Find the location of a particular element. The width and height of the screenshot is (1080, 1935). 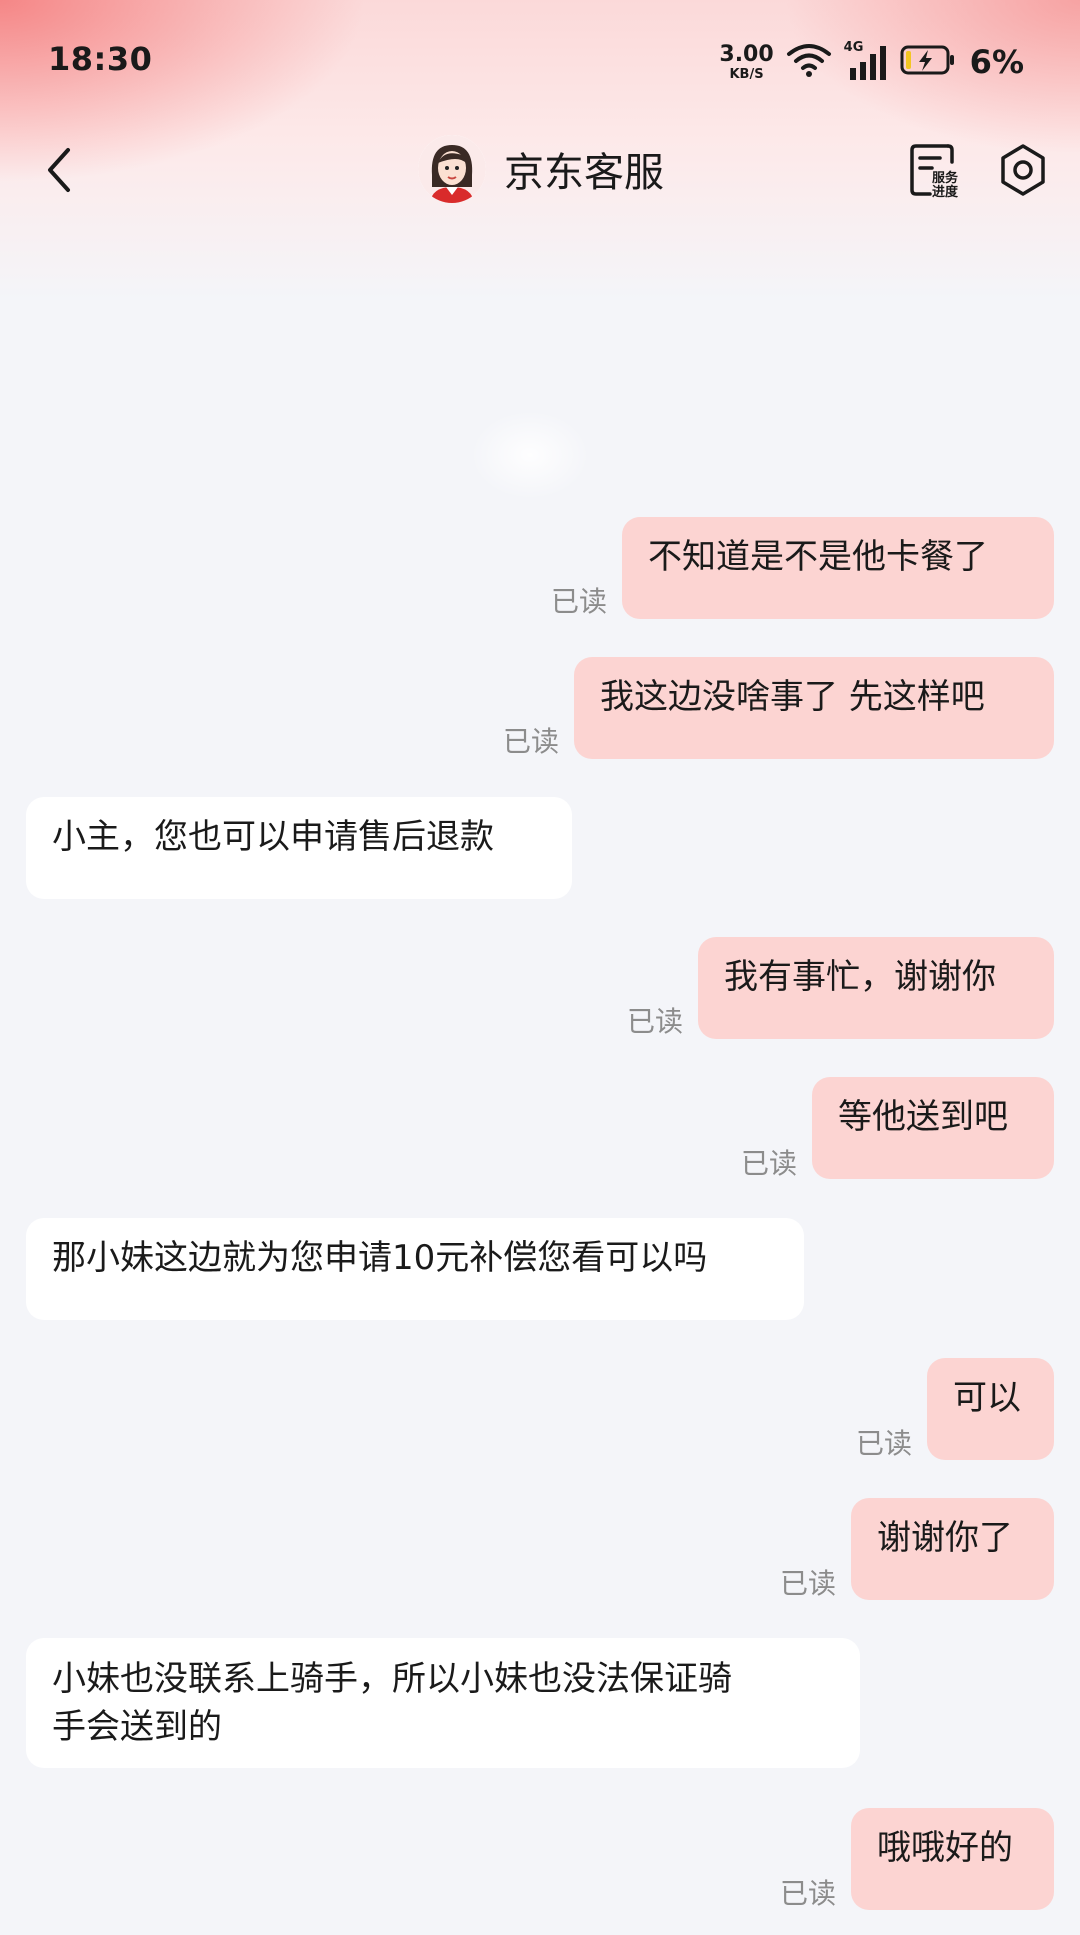

outgoing-message: 我这边没啥事了 先这样吧 is located at coordinates (814, 708).